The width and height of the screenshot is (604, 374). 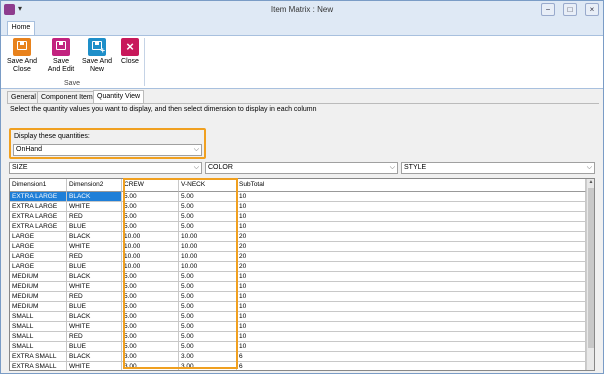 I want to click on restore-button: □, so click(x=570, y=9).